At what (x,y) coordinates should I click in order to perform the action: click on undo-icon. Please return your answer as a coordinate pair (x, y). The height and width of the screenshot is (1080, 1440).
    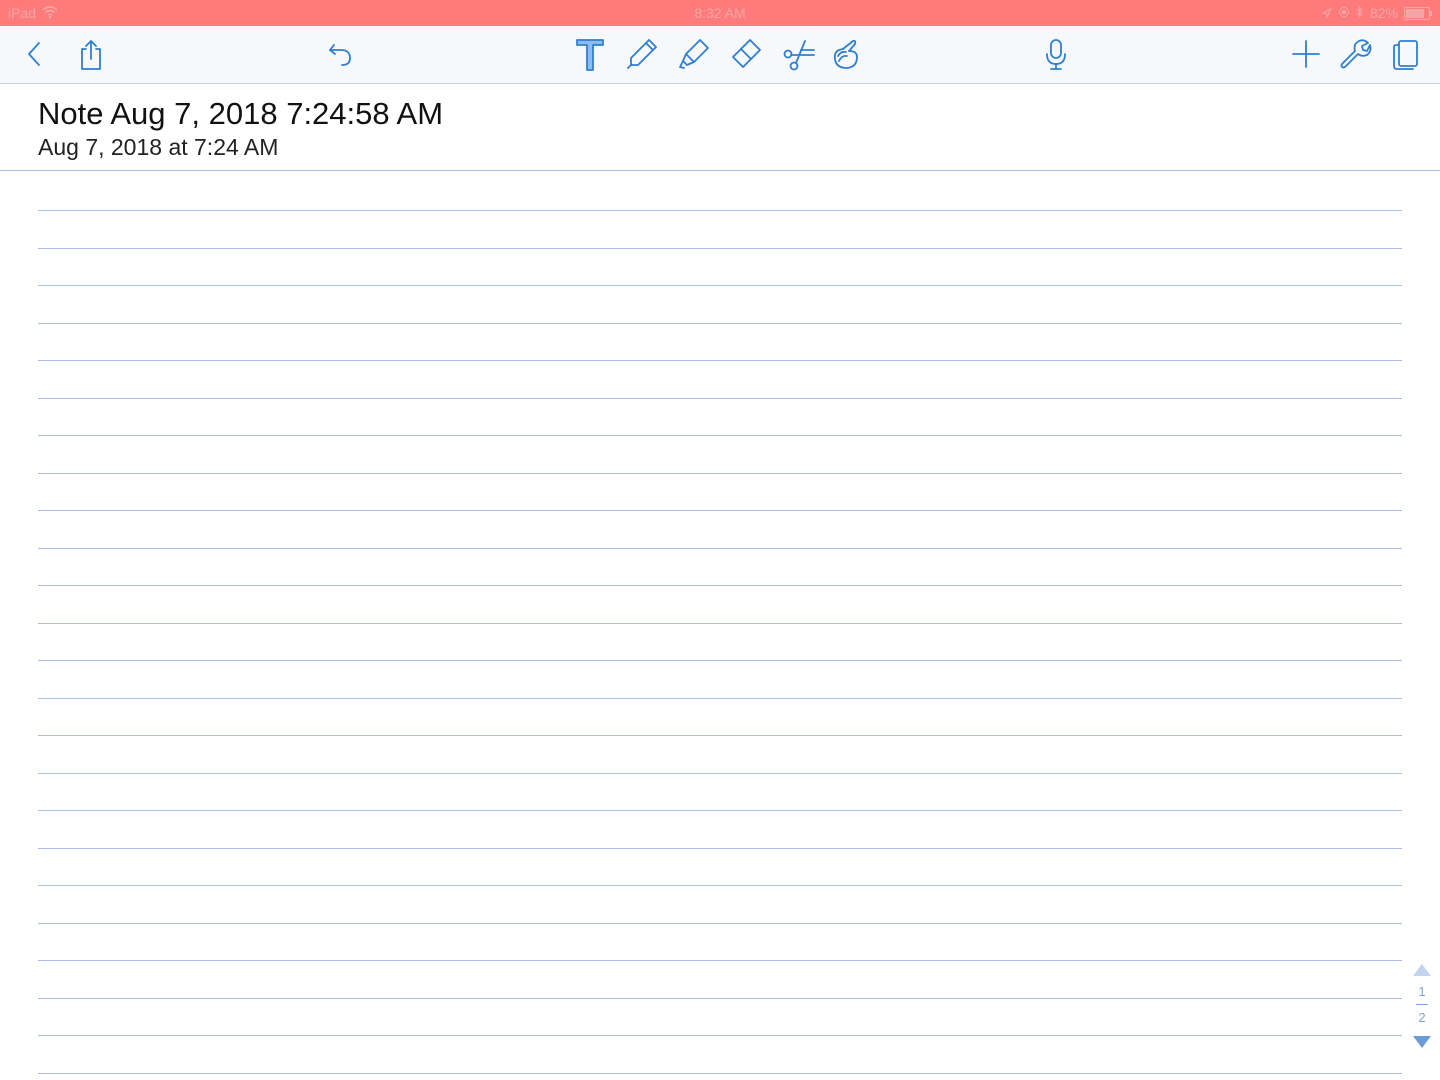
    Looking at the image, I should click on (340, 54).